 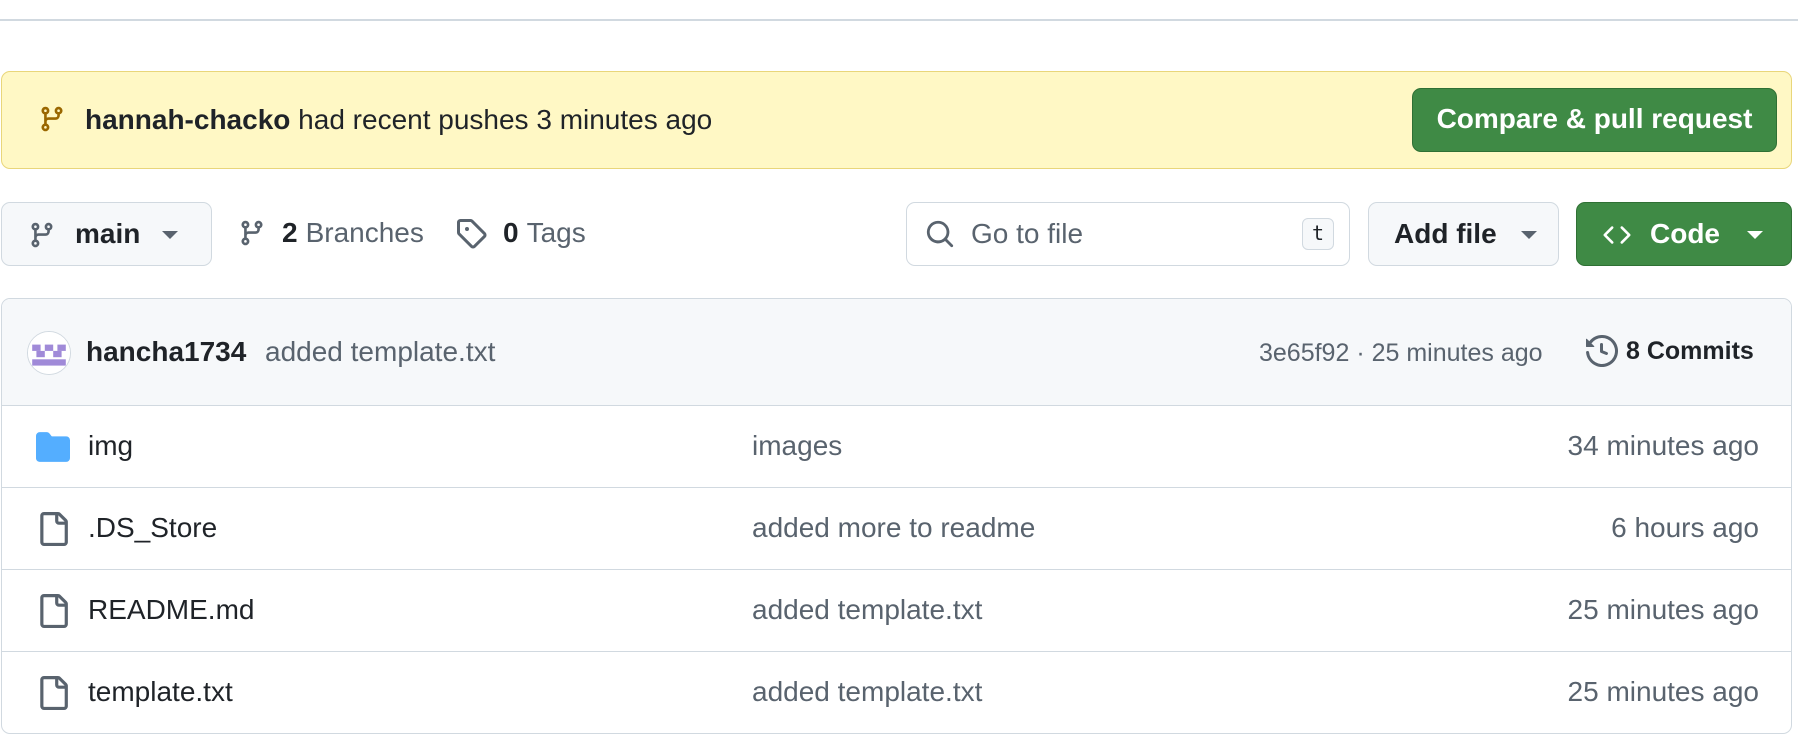 I want to click on branches-link: 2 Branches, so click(x=331, y=233).